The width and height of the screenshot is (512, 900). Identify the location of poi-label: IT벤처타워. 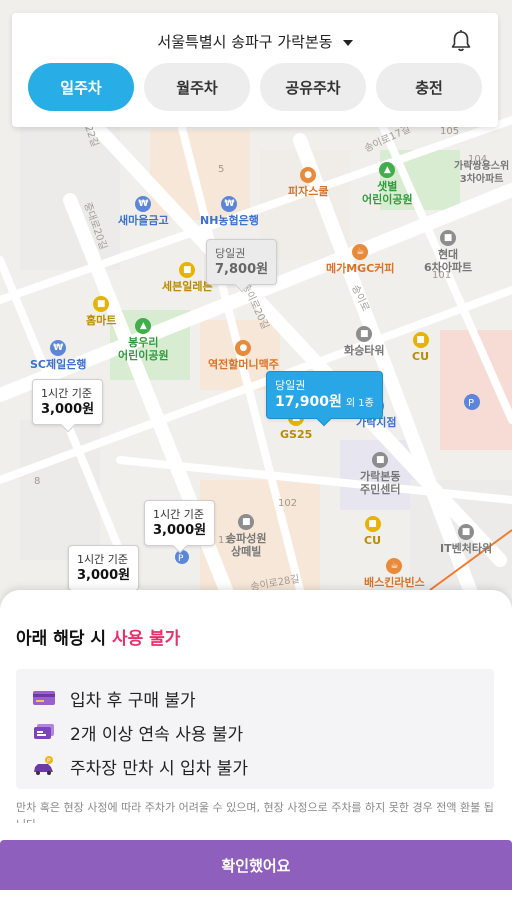
(466, 548).